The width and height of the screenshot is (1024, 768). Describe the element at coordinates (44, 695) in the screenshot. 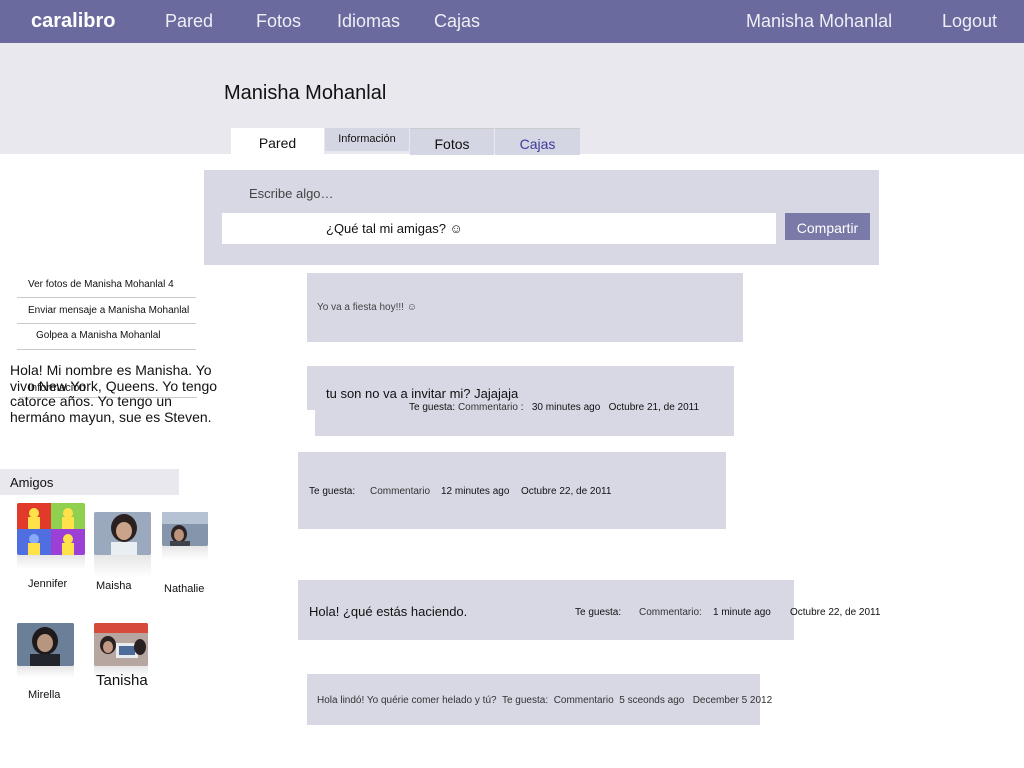

I see `friend-name-mirella: Mirella` at that location.